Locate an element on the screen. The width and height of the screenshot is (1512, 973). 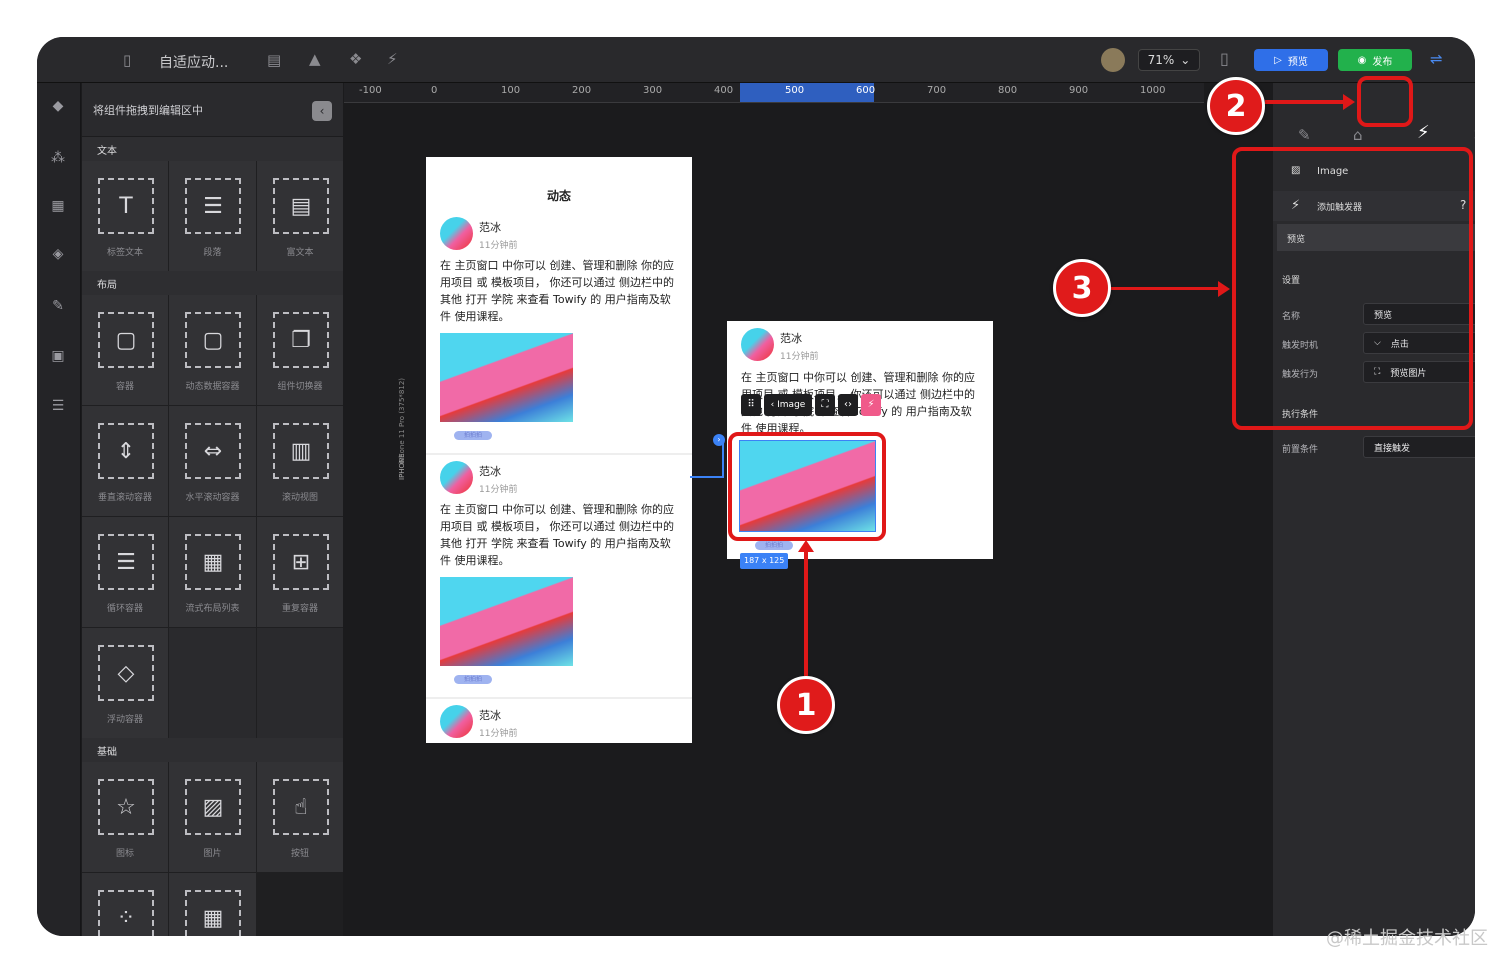
post-time: 11分钟前 is located at coordinates (498, 490).